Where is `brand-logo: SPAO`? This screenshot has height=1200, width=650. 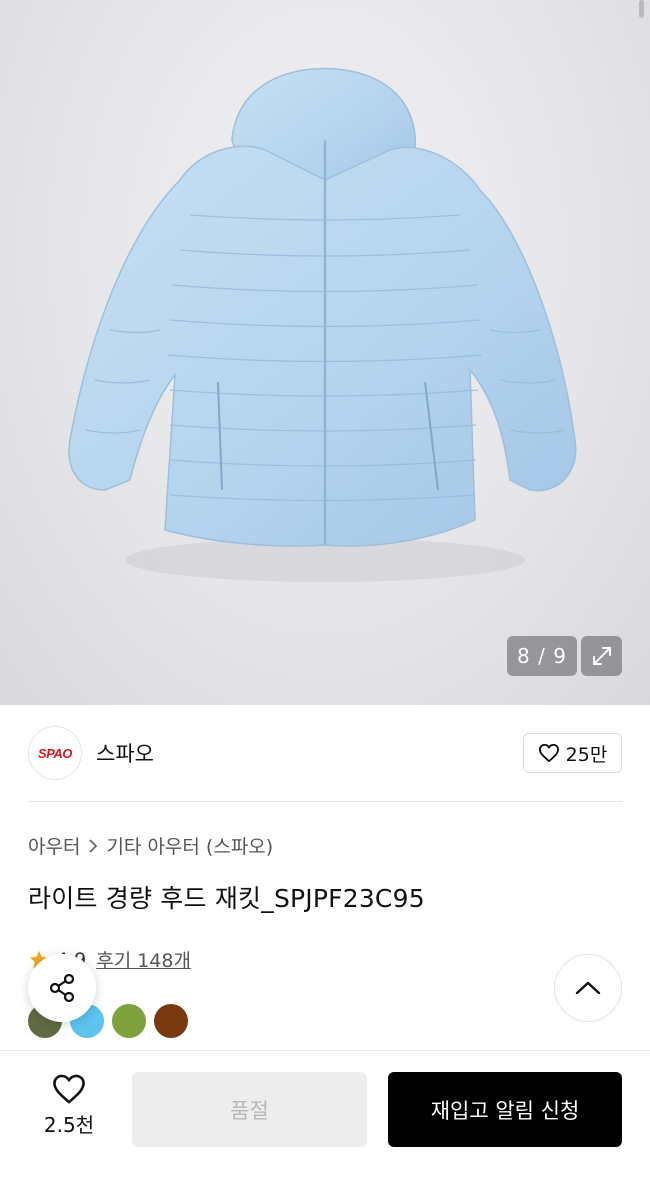 brand-logo: SPAO is located at coordinates (55, 753).